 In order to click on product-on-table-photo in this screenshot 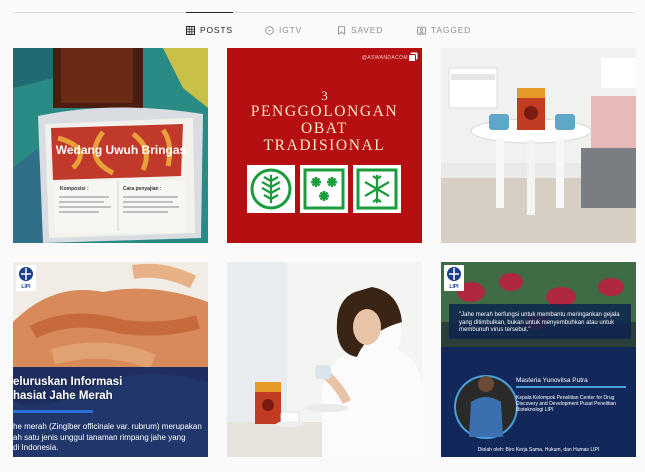, I will do `click(538, 145)`.